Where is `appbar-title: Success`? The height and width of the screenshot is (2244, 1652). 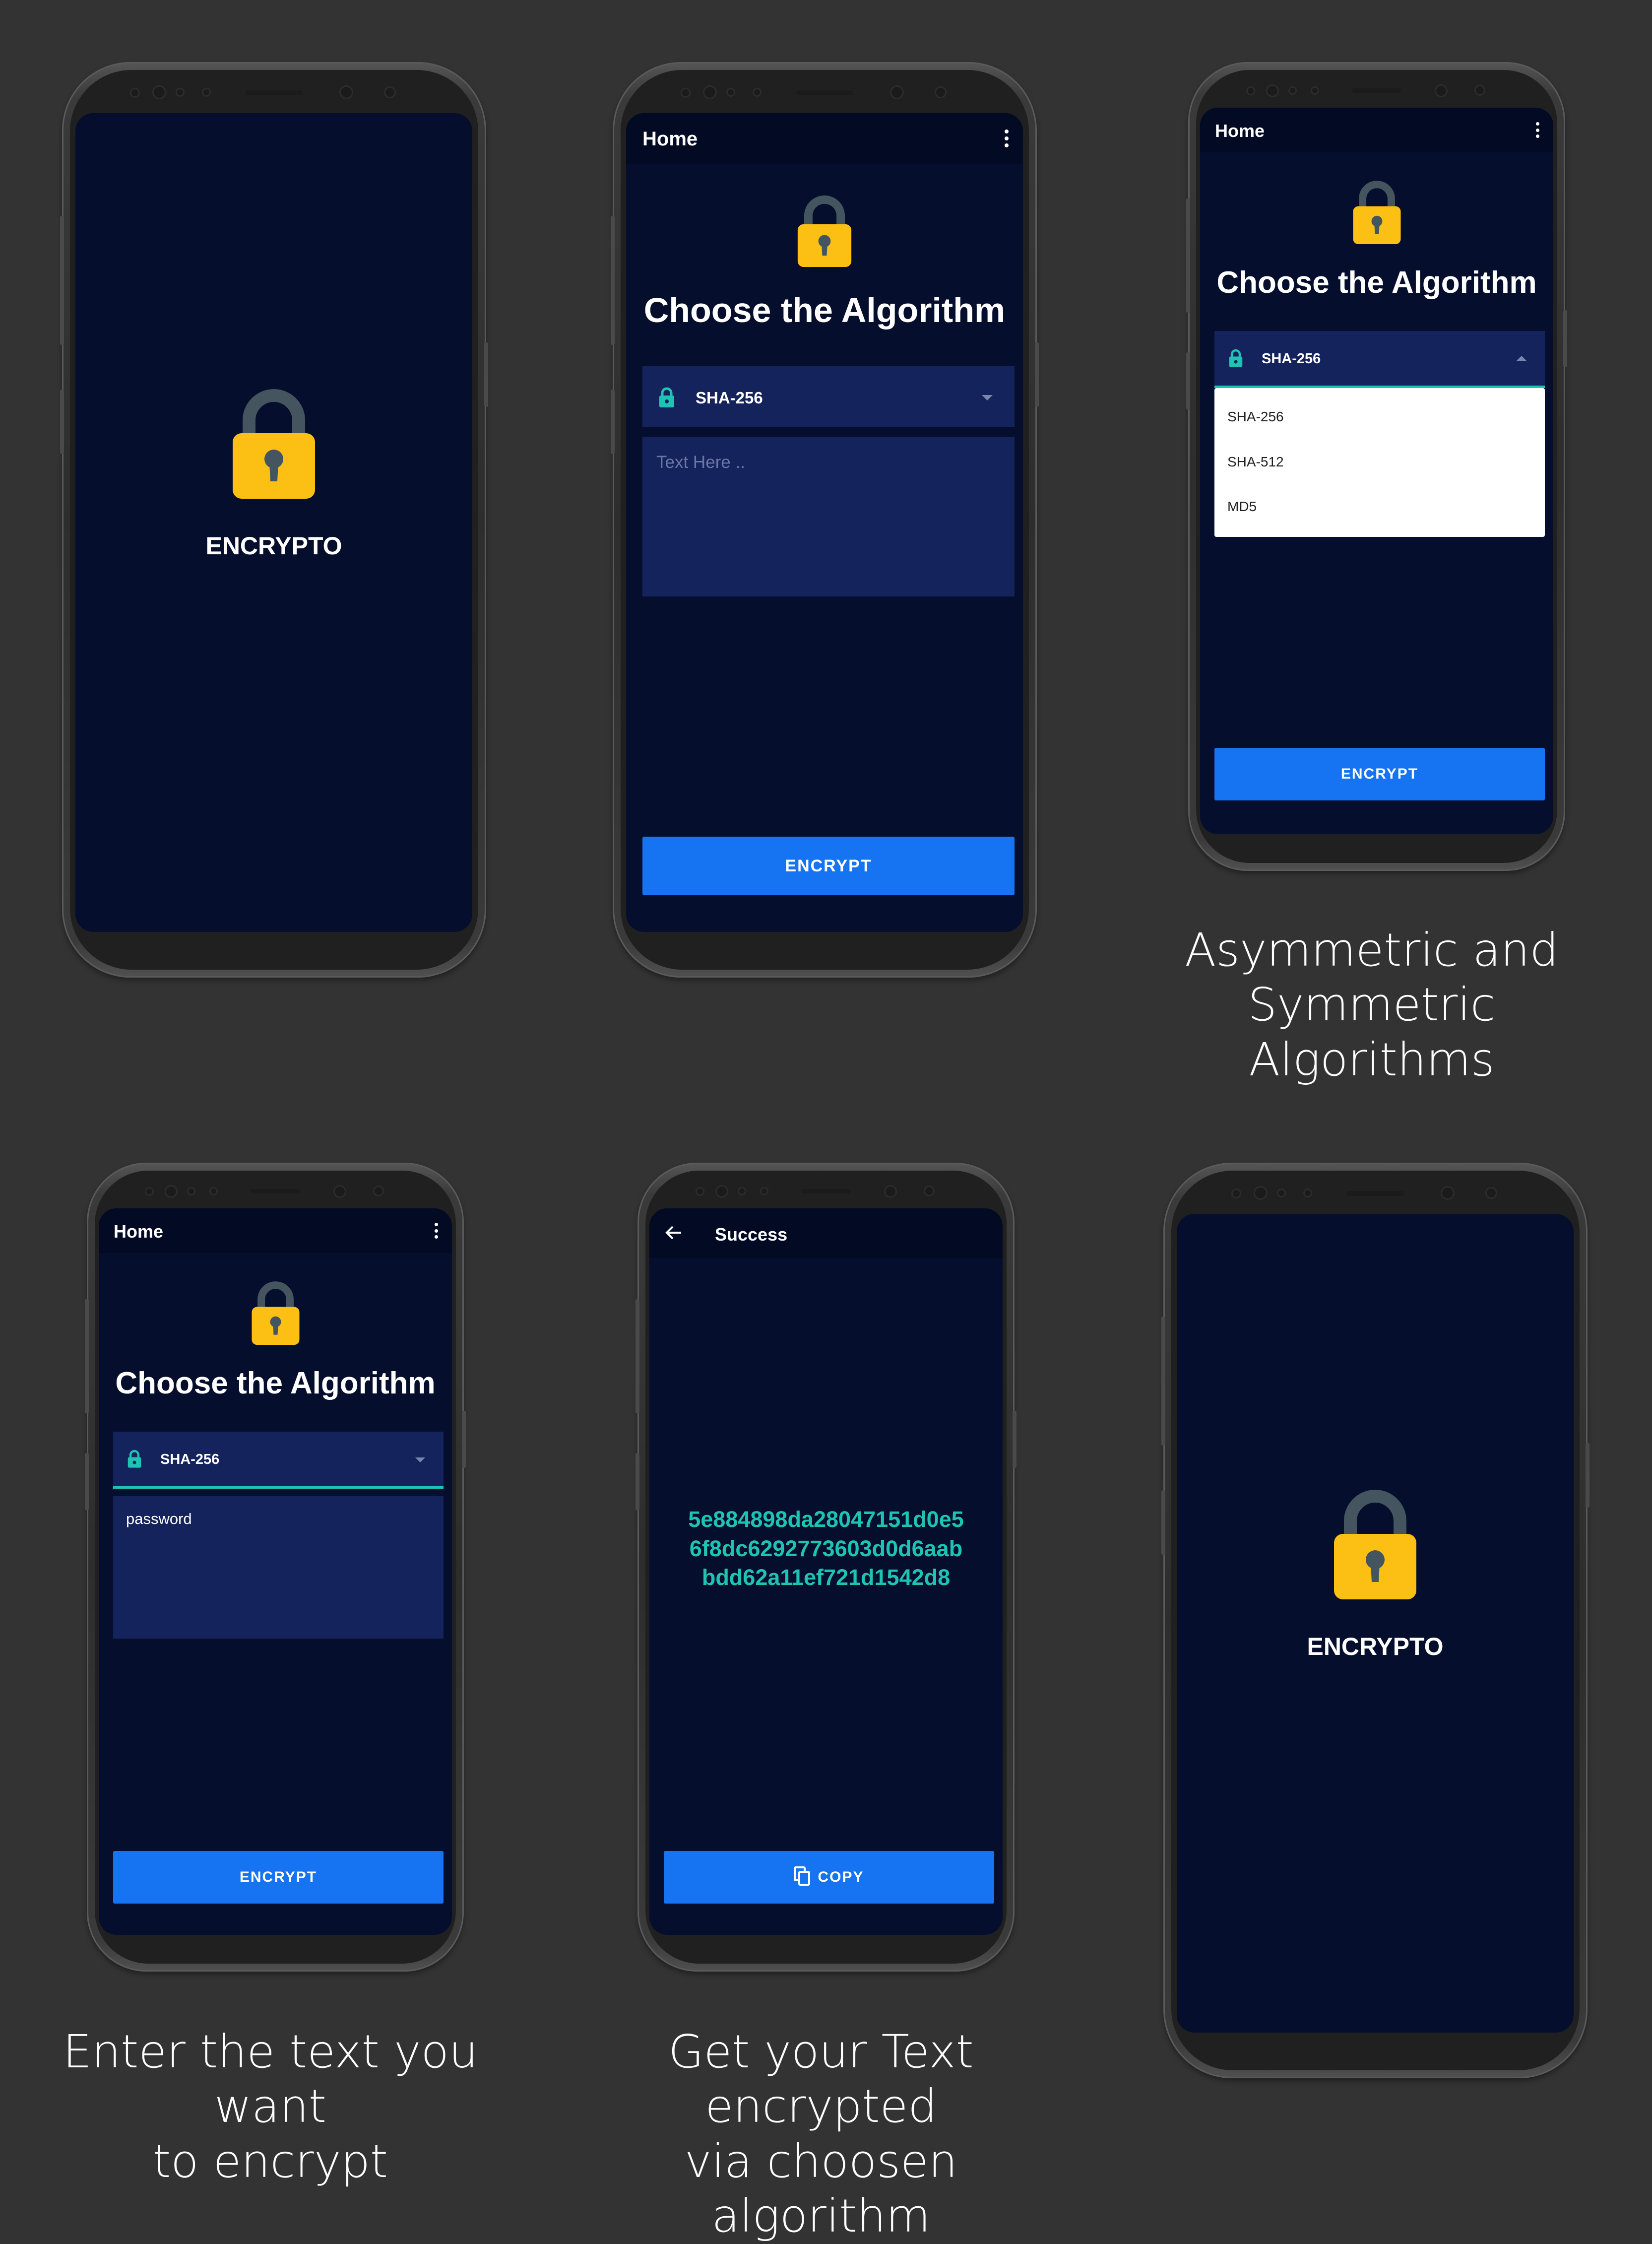
appbar-title: Success is located at coordinates (751, 1234).